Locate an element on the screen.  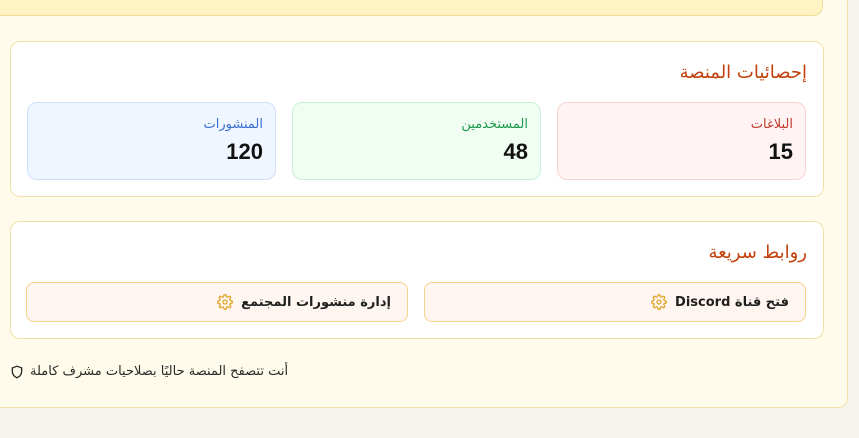
stat-posts: المنشورات 120 is located at coordinates (151, 141).